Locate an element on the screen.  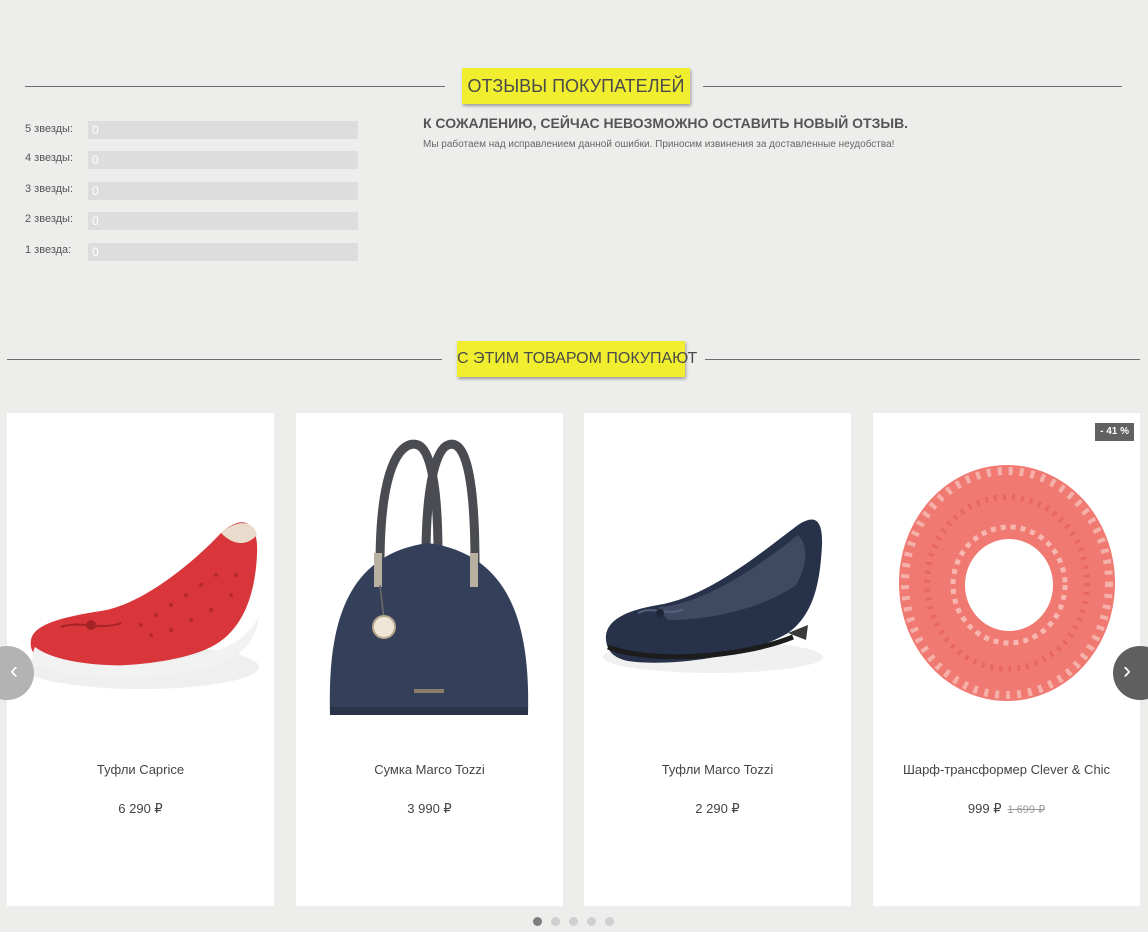
navy-ballet-flat-image is located at coordinates (717, 585).